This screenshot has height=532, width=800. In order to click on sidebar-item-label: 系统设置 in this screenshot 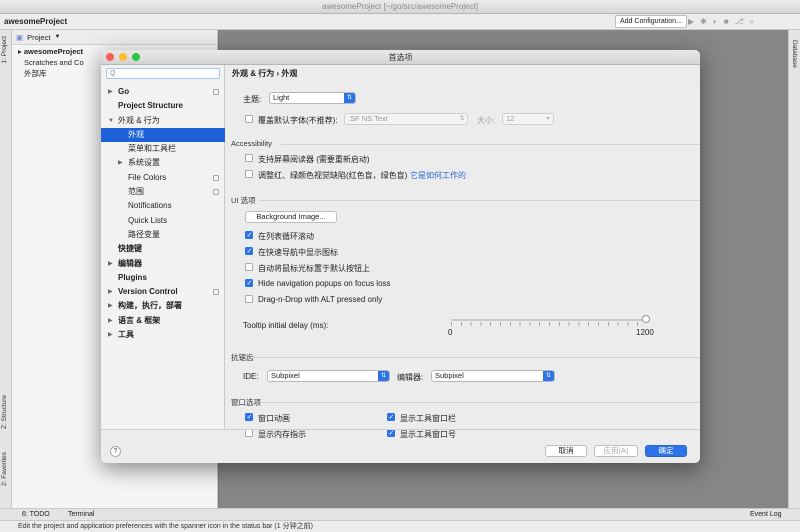, I will do `click(144, 163)`.